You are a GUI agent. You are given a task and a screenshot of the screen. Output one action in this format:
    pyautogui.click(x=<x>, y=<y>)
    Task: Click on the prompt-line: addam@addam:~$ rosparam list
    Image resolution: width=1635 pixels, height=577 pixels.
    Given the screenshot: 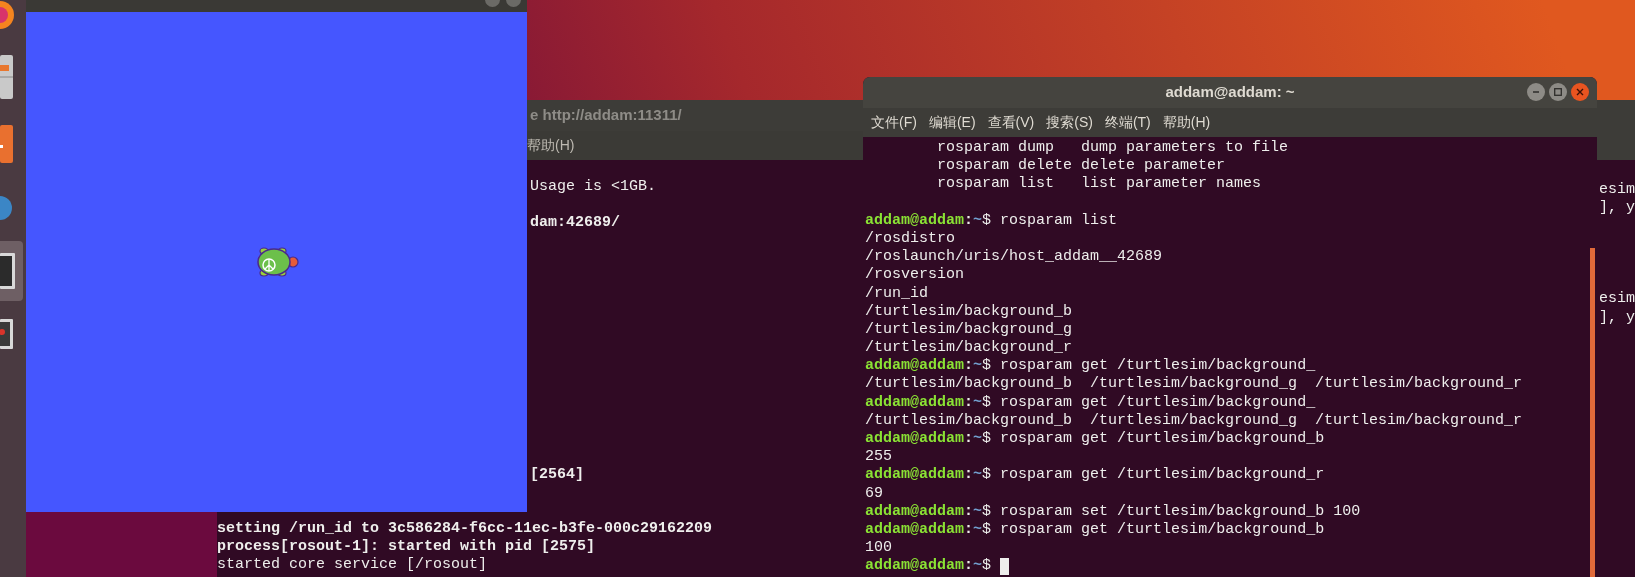 What is the action you would take?
    pyautogui.click(x=992, y=220)
    